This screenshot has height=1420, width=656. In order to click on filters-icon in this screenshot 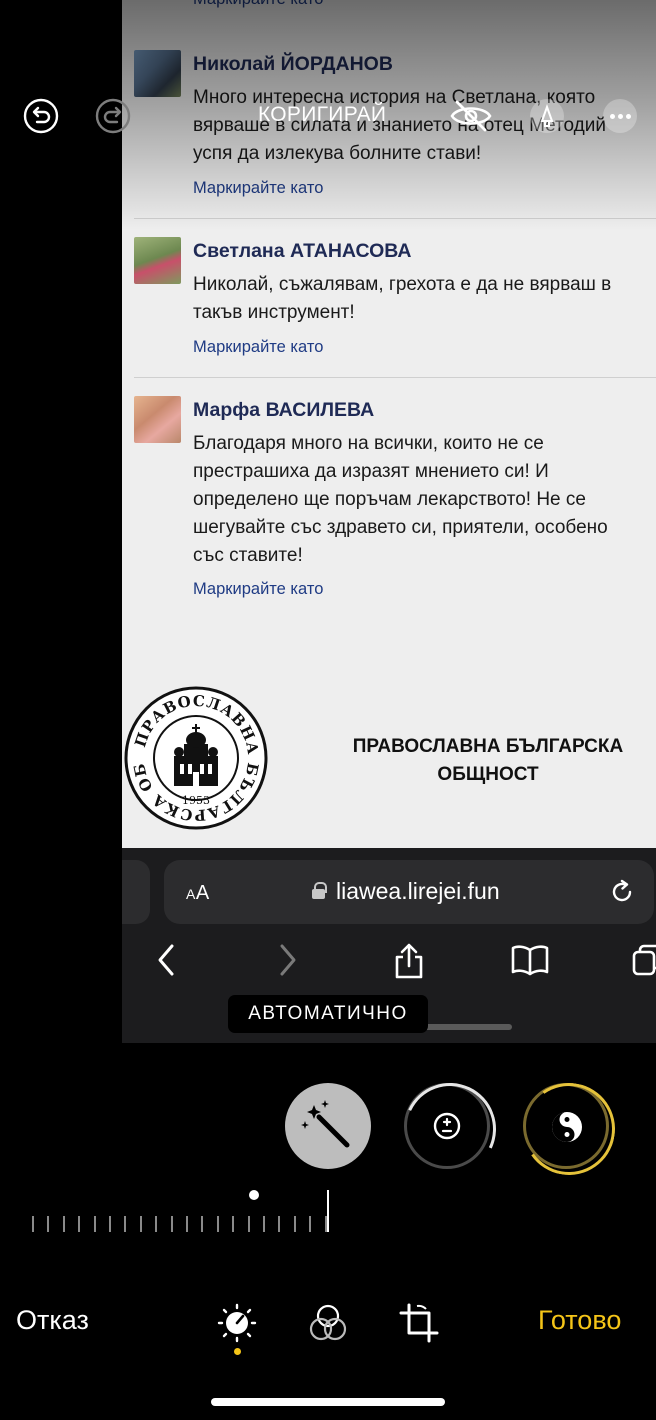, I will do `click(328, 1323)`.